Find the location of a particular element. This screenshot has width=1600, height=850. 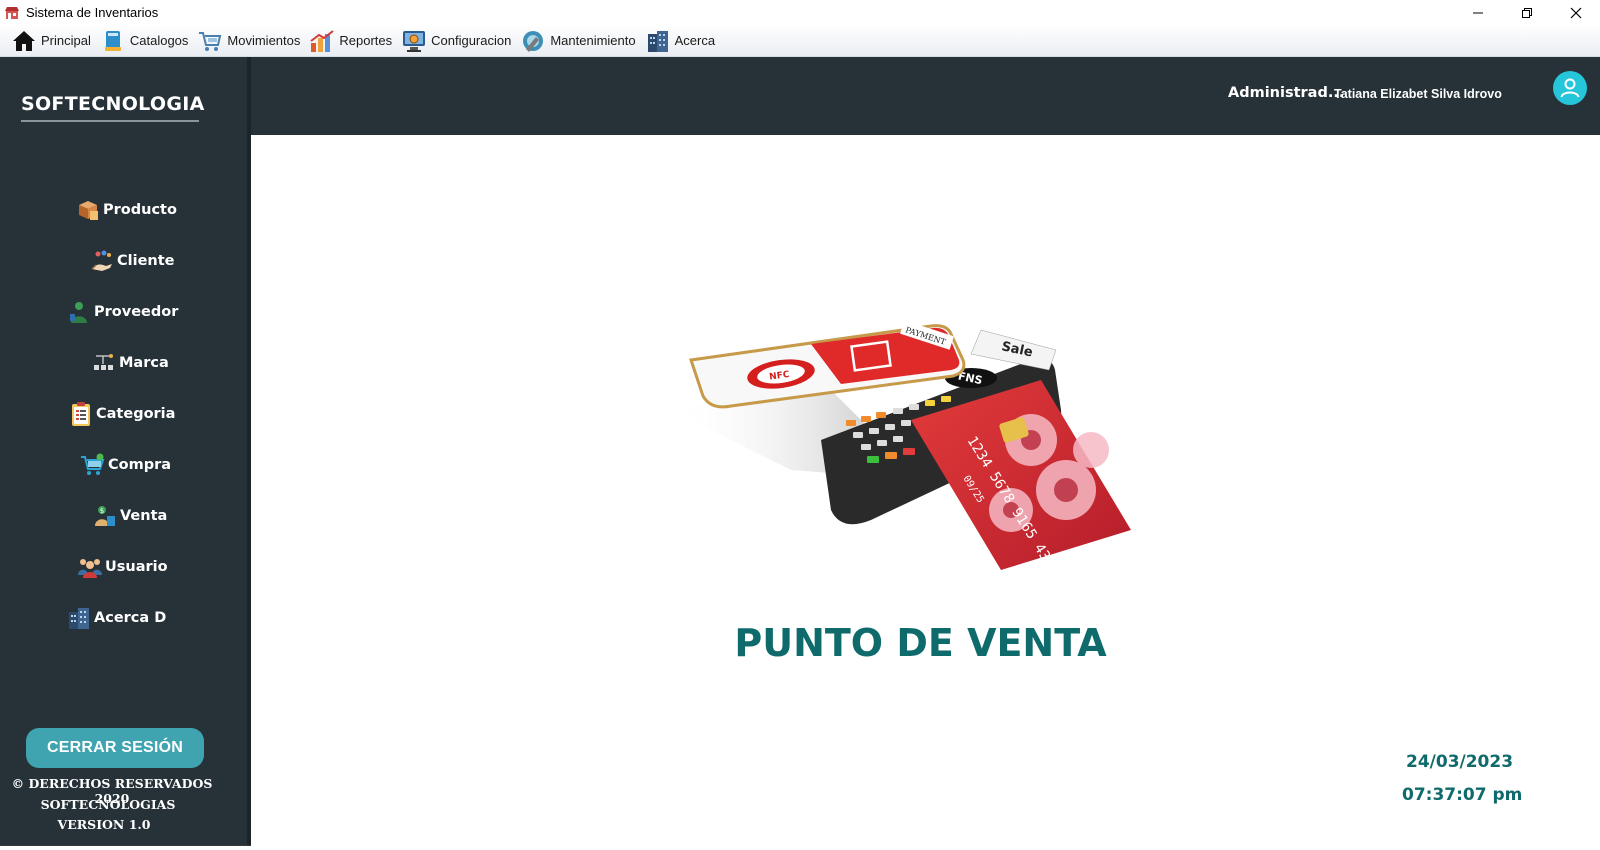

sidebar-item-cliente: Cliente is located at coordinates (132, 261).